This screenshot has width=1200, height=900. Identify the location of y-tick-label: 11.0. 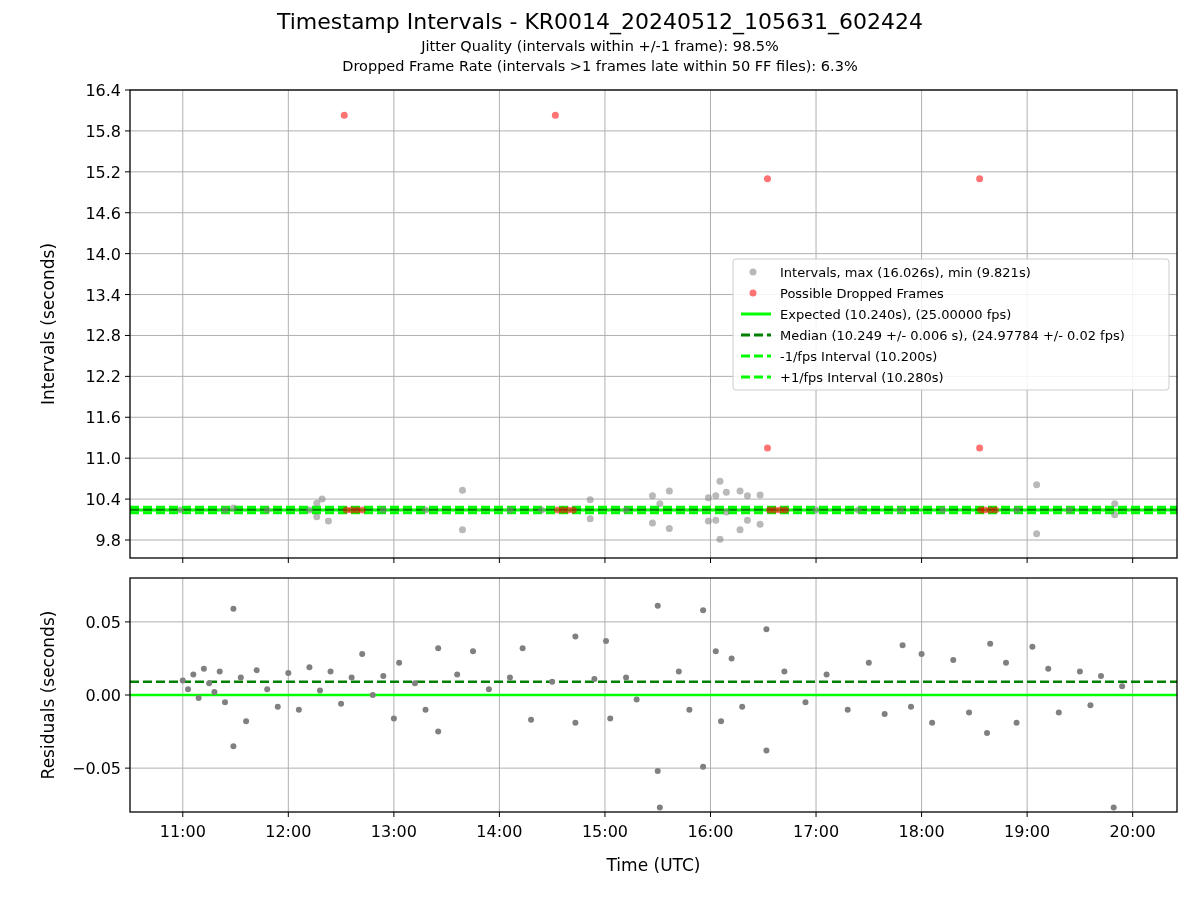
(103, 459).